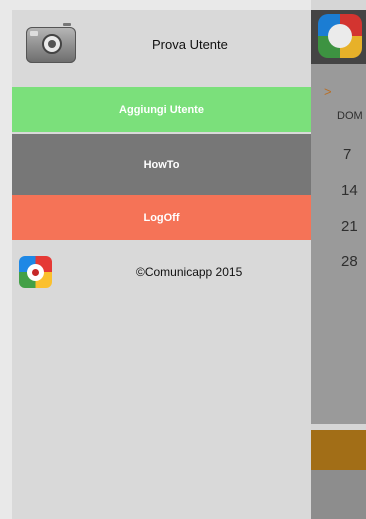 This screenshot has width=366, height=519. I want to click on logoff-button: LogOff, so click(161, 217).